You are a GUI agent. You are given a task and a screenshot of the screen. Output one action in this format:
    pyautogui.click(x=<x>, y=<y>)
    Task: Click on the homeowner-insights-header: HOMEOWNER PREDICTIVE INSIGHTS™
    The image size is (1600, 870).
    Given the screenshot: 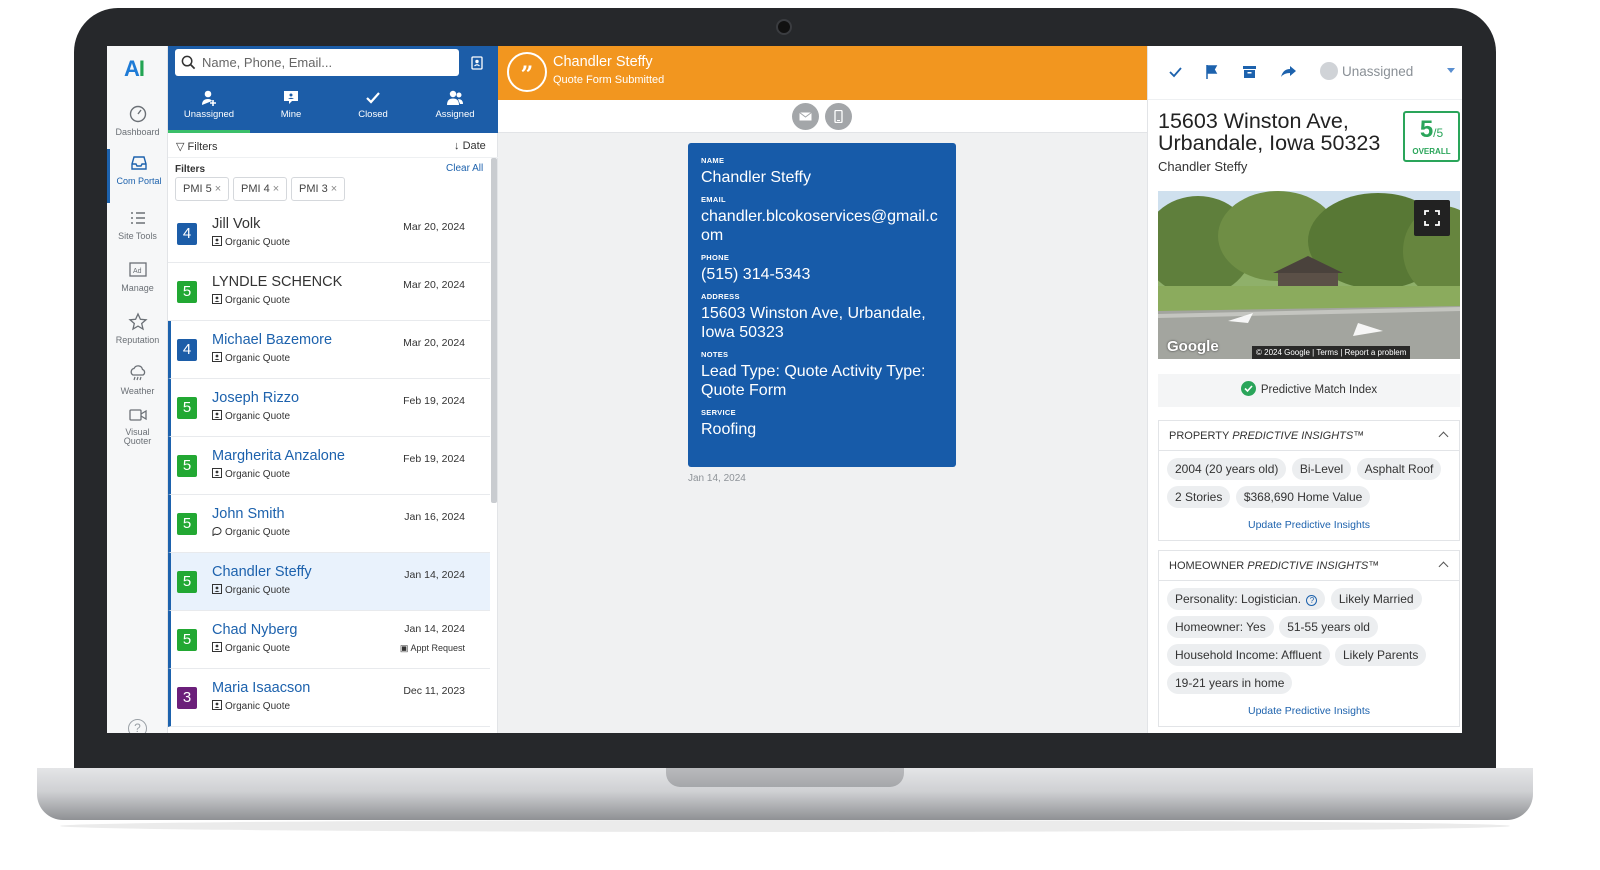 What is the action you would take?
    pyautogui.click(x=1309, y=566)
    